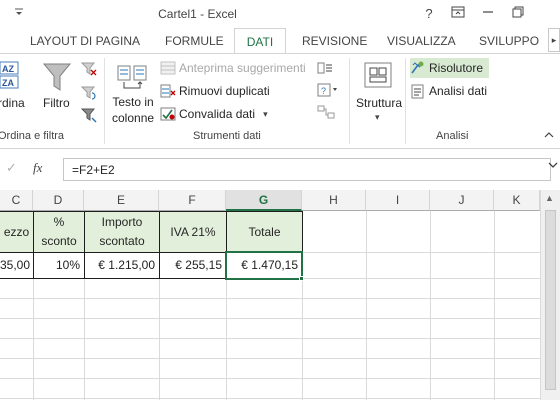 The width and height of the screenshot is (560, 400). I want to click on flash-fill-label: Anteprima suggerimenti, so click(242, 68).